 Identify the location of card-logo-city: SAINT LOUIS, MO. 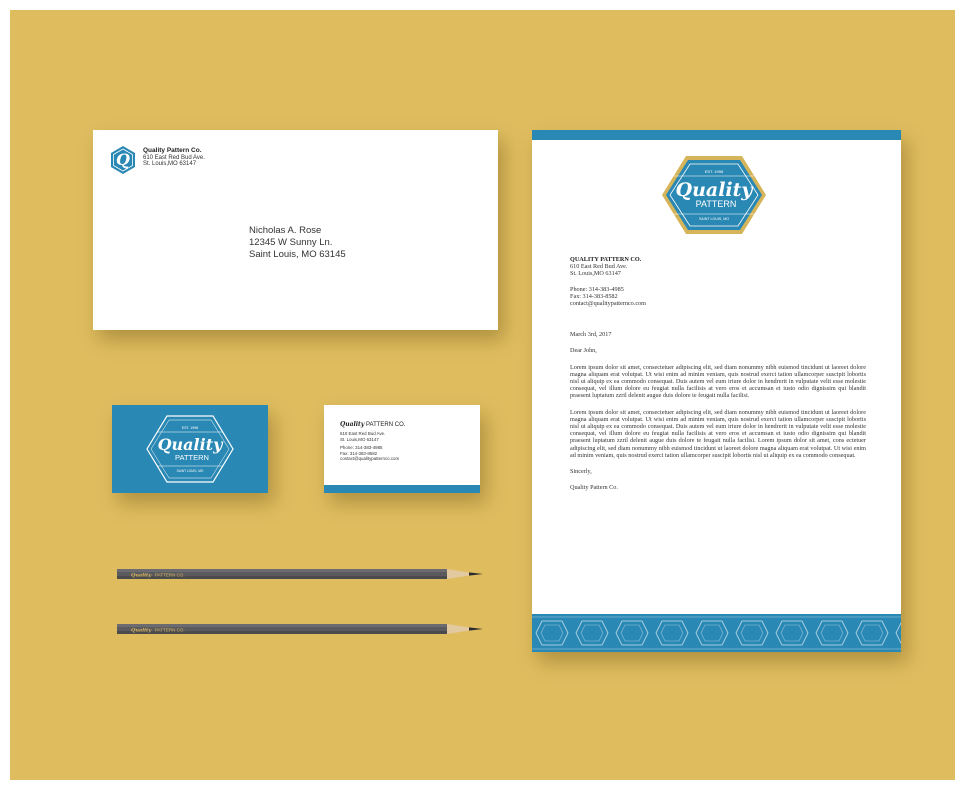
(190, 471).